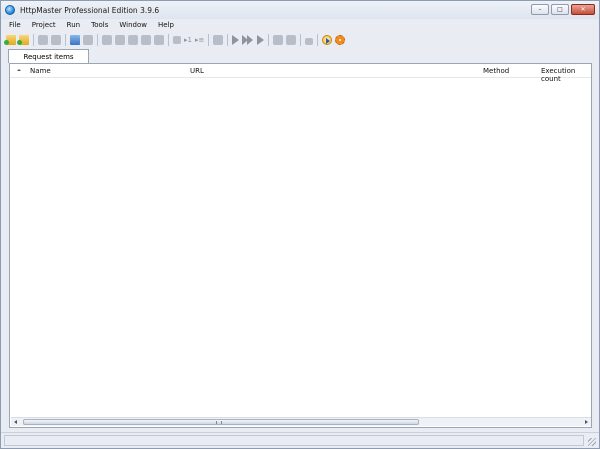 The height and width of the screenshot is (449, 600). What do you see at coordinates (75, 40) in the screenshot?
I see `add-request-icon` at bounding box center [75, 40].